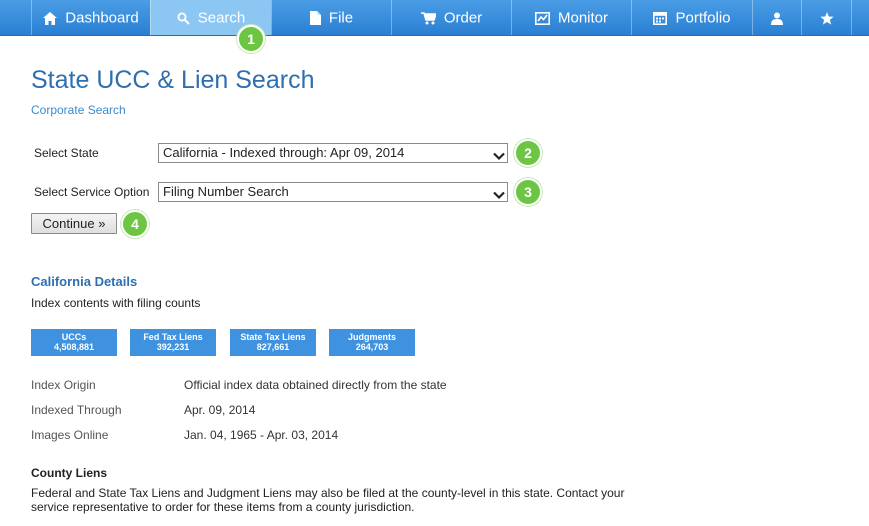  What do you see at coordinates (273, 337) in the screenshot?
I see `stat-label: State Tax Liens` at bounding box center [273, 337].